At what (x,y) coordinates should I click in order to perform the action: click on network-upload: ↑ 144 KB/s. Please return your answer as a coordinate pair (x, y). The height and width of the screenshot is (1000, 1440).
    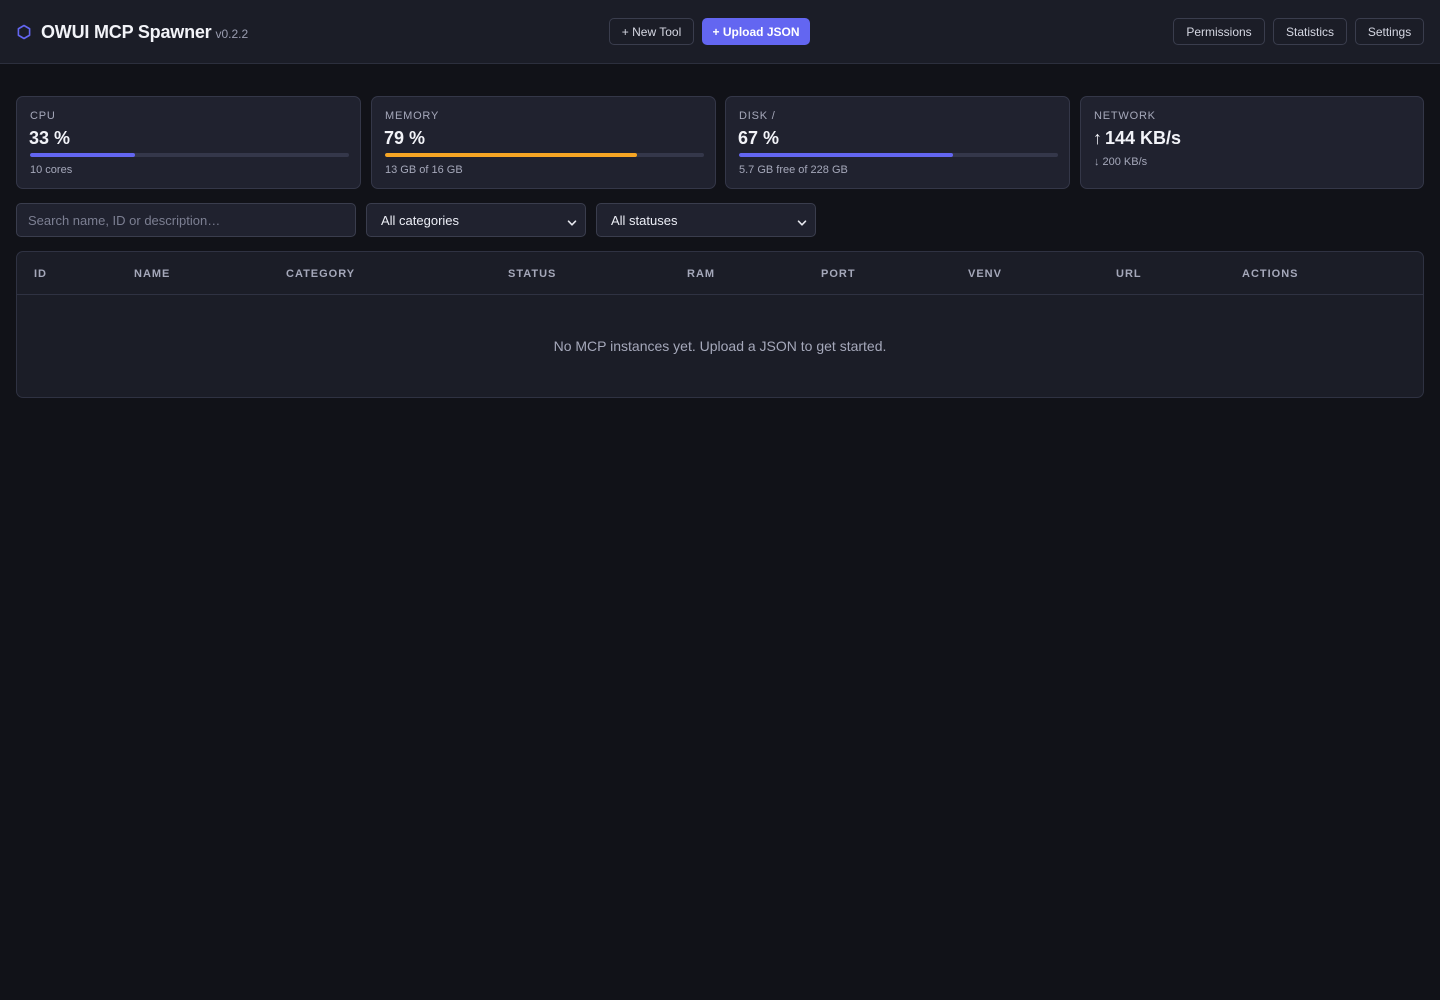
    Looking at the image, I should click on (1137, 138).